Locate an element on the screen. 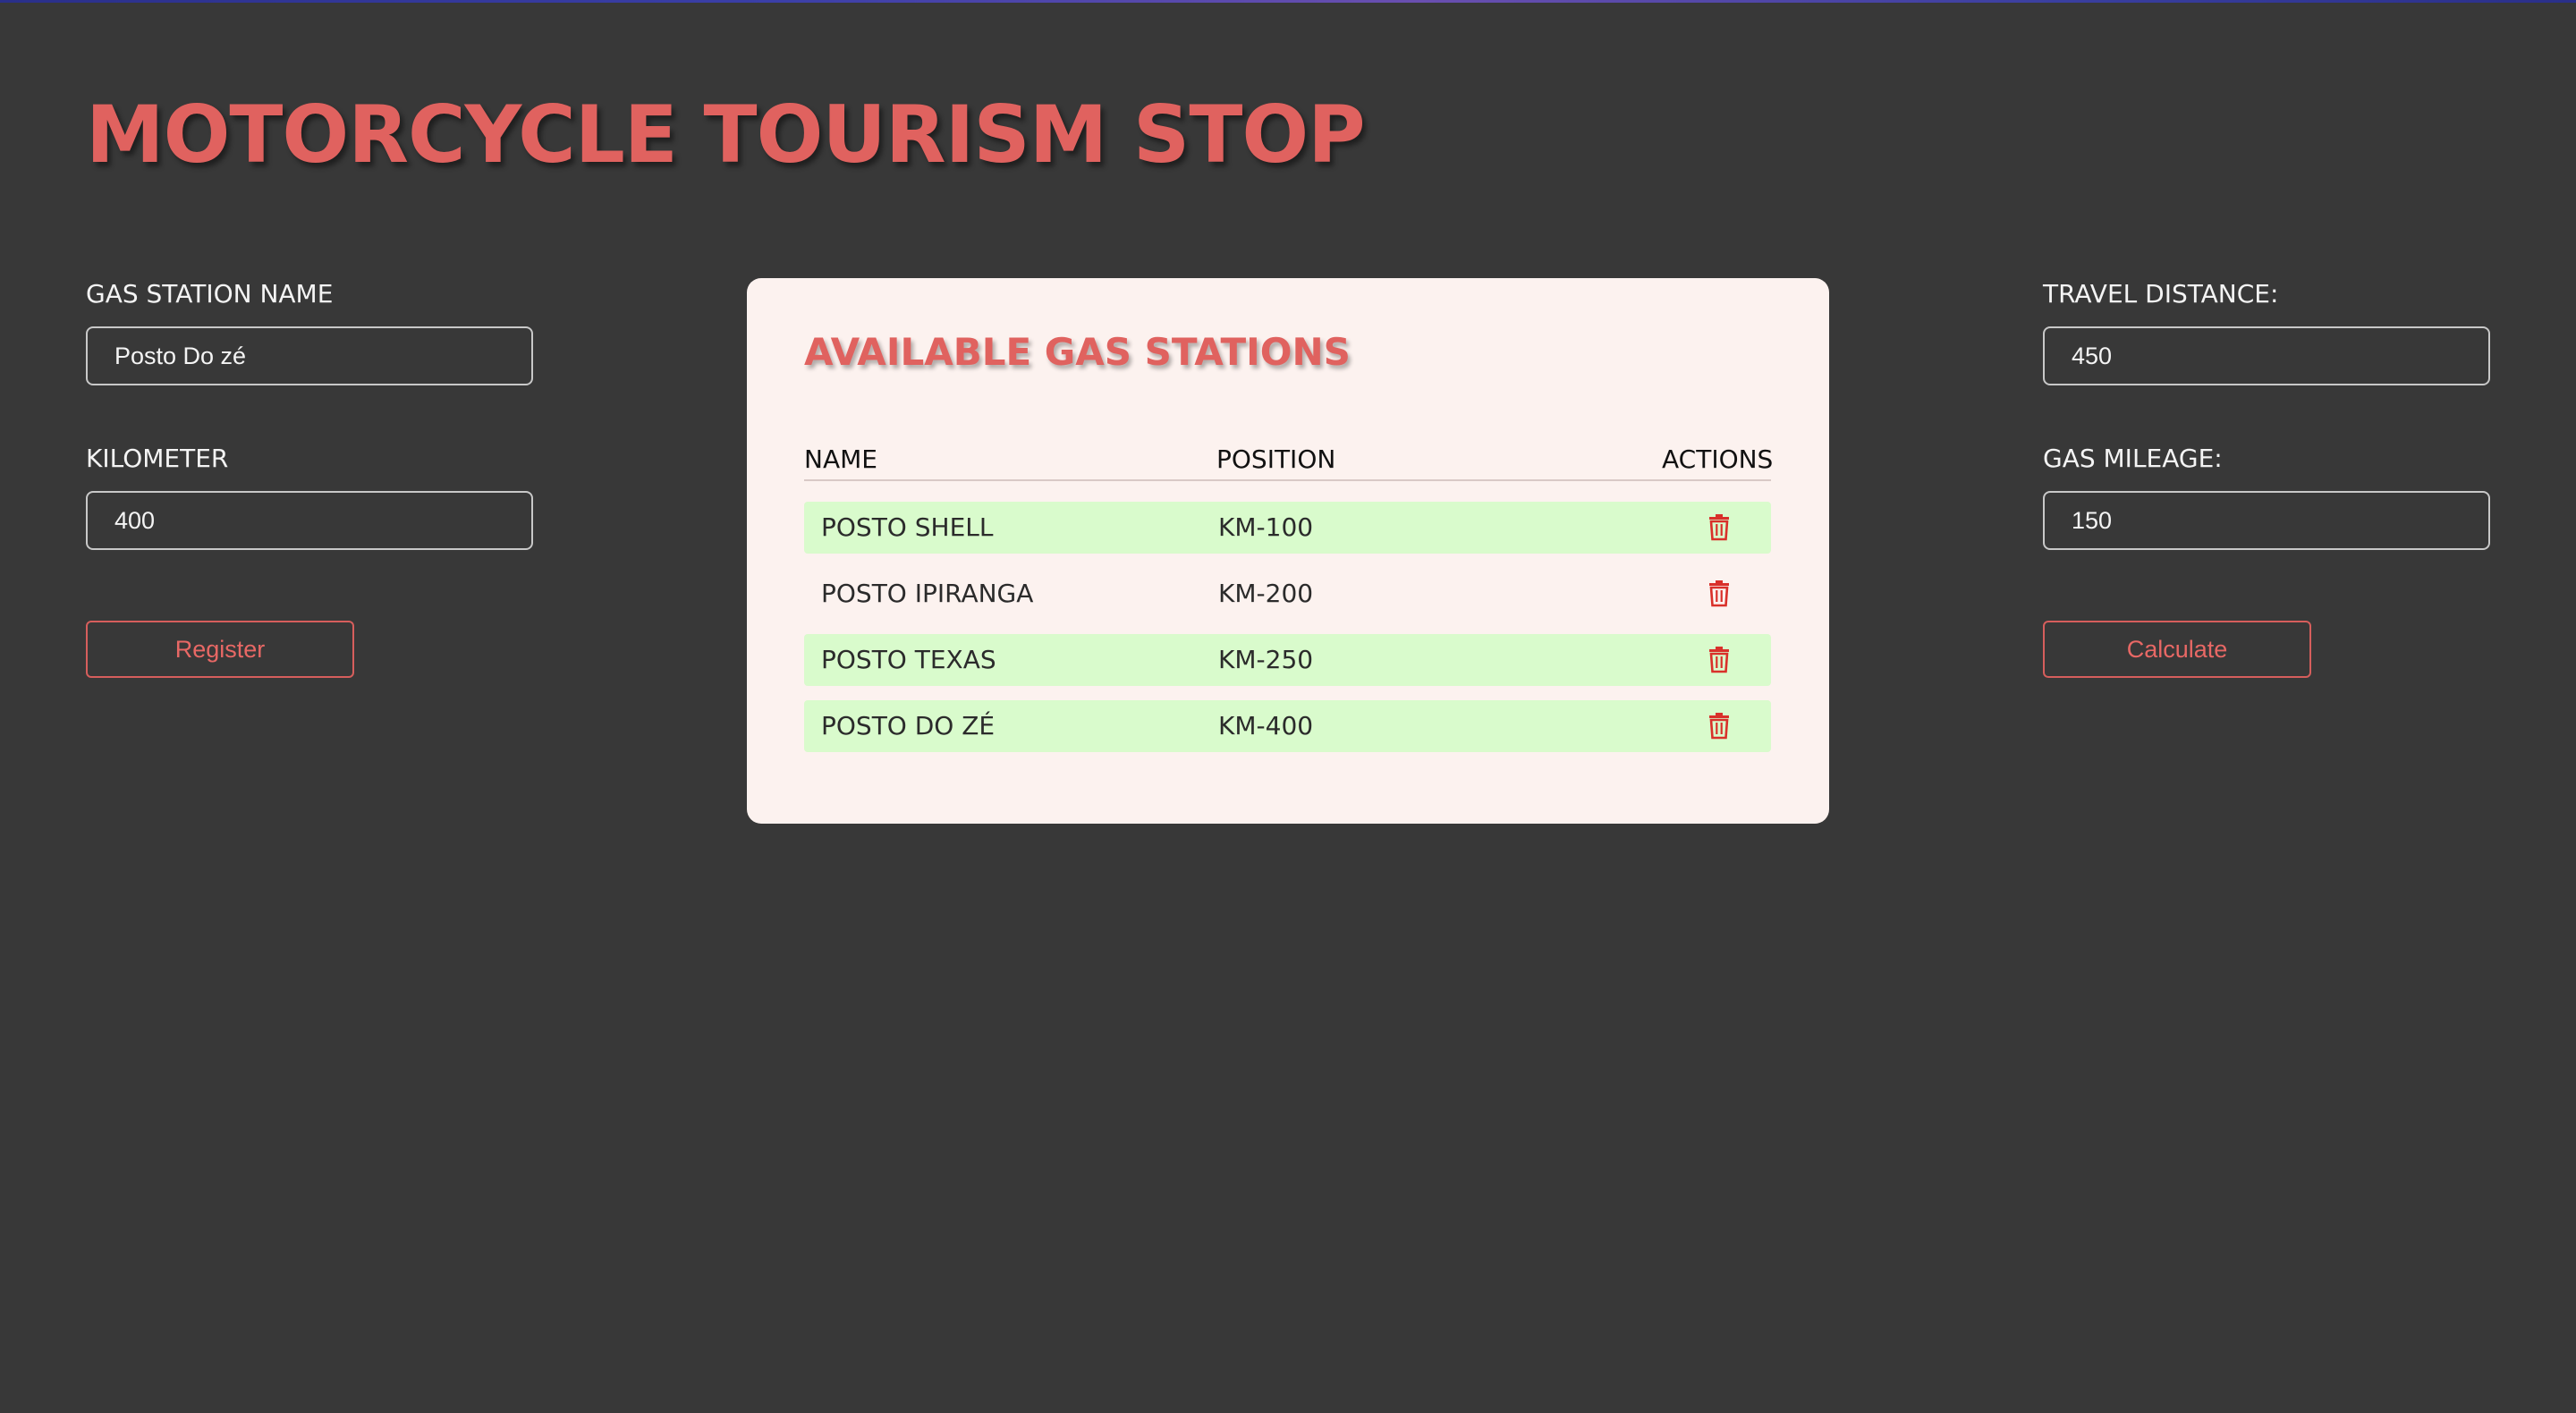 The height and width of the screenshot is (1413, 2576). column-header-name: NAME is located at coordinates (840, 459).